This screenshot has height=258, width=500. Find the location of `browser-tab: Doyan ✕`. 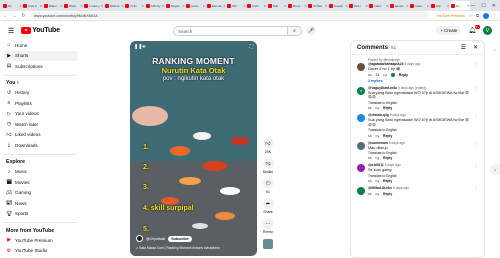

browser-tab: Doyan ✕ is located at coordinates (175, 5).